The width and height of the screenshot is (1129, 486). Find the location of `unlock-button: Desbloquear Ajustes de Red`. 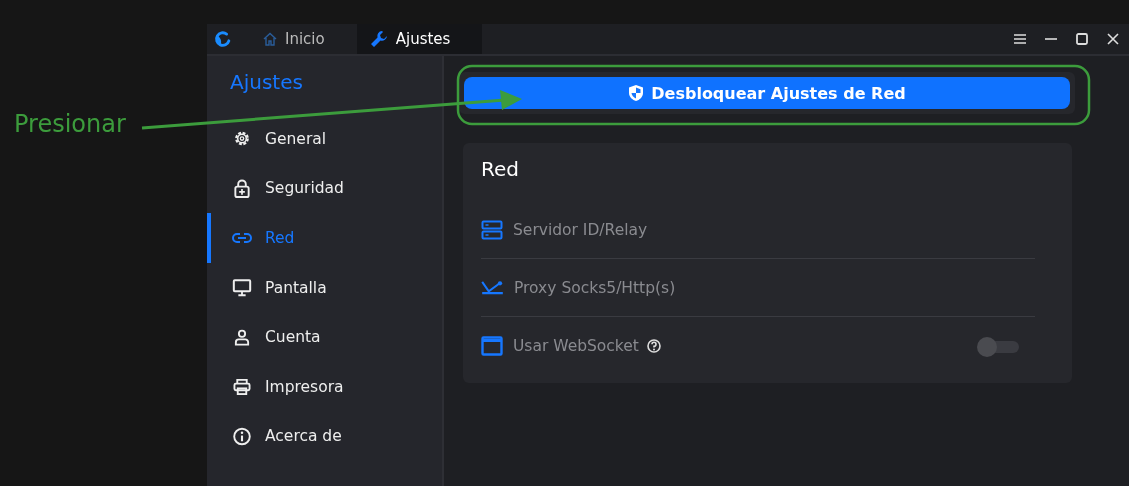

unlock-button: Desbloquear Ajustes de Red is located at coordinates (767, 93).